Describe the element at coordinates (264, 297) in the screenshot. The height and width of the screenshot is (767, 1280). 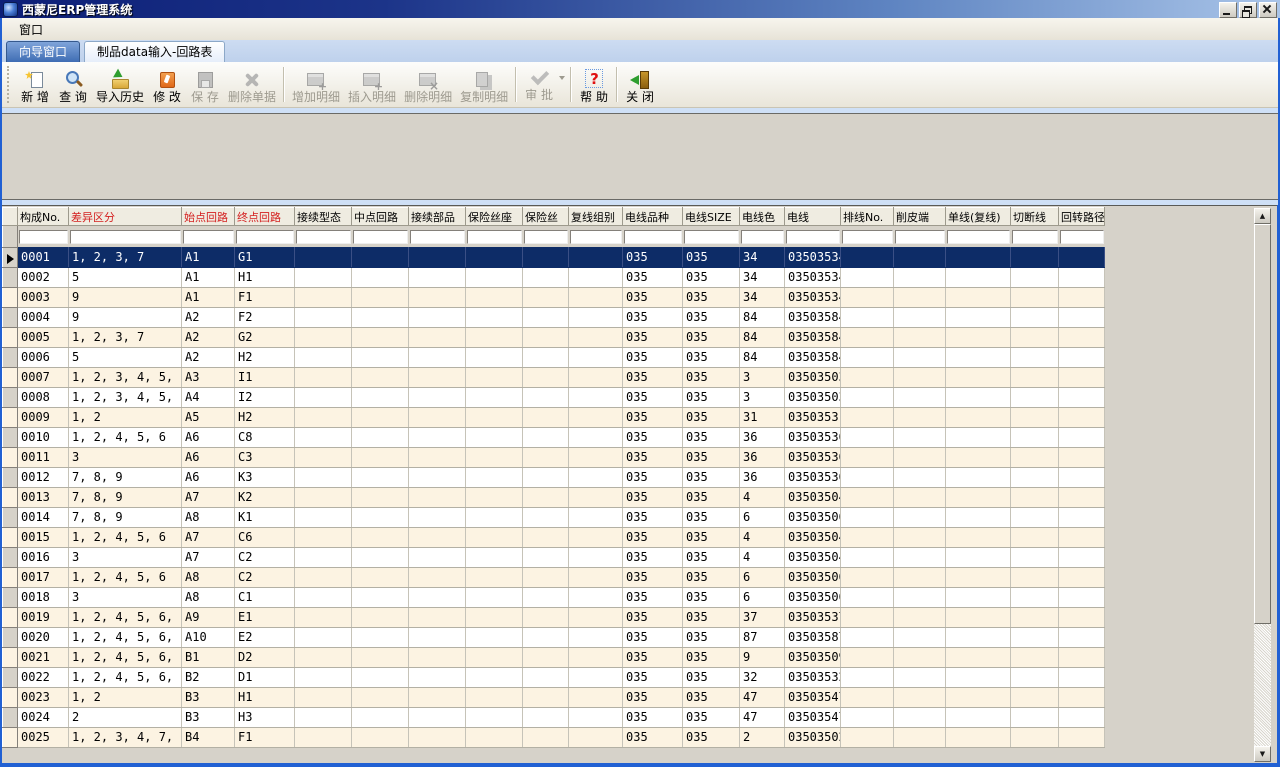
I see `grid-cell: F1` at that location.